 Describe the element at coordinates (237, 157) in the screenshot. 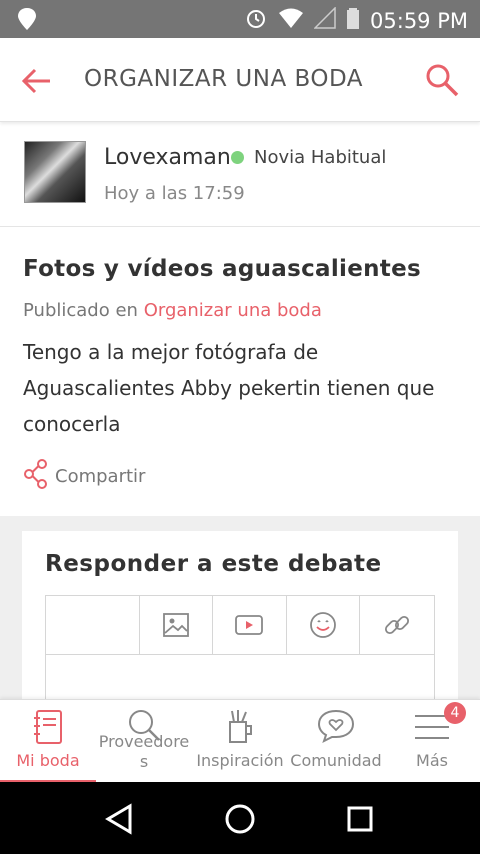

I see `online-status-dot` at that location.